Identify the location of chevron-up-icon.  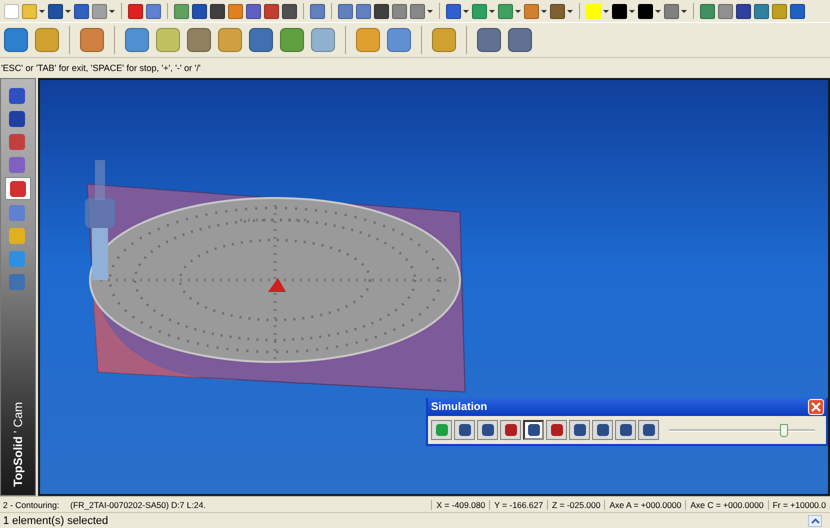
(815, 521).